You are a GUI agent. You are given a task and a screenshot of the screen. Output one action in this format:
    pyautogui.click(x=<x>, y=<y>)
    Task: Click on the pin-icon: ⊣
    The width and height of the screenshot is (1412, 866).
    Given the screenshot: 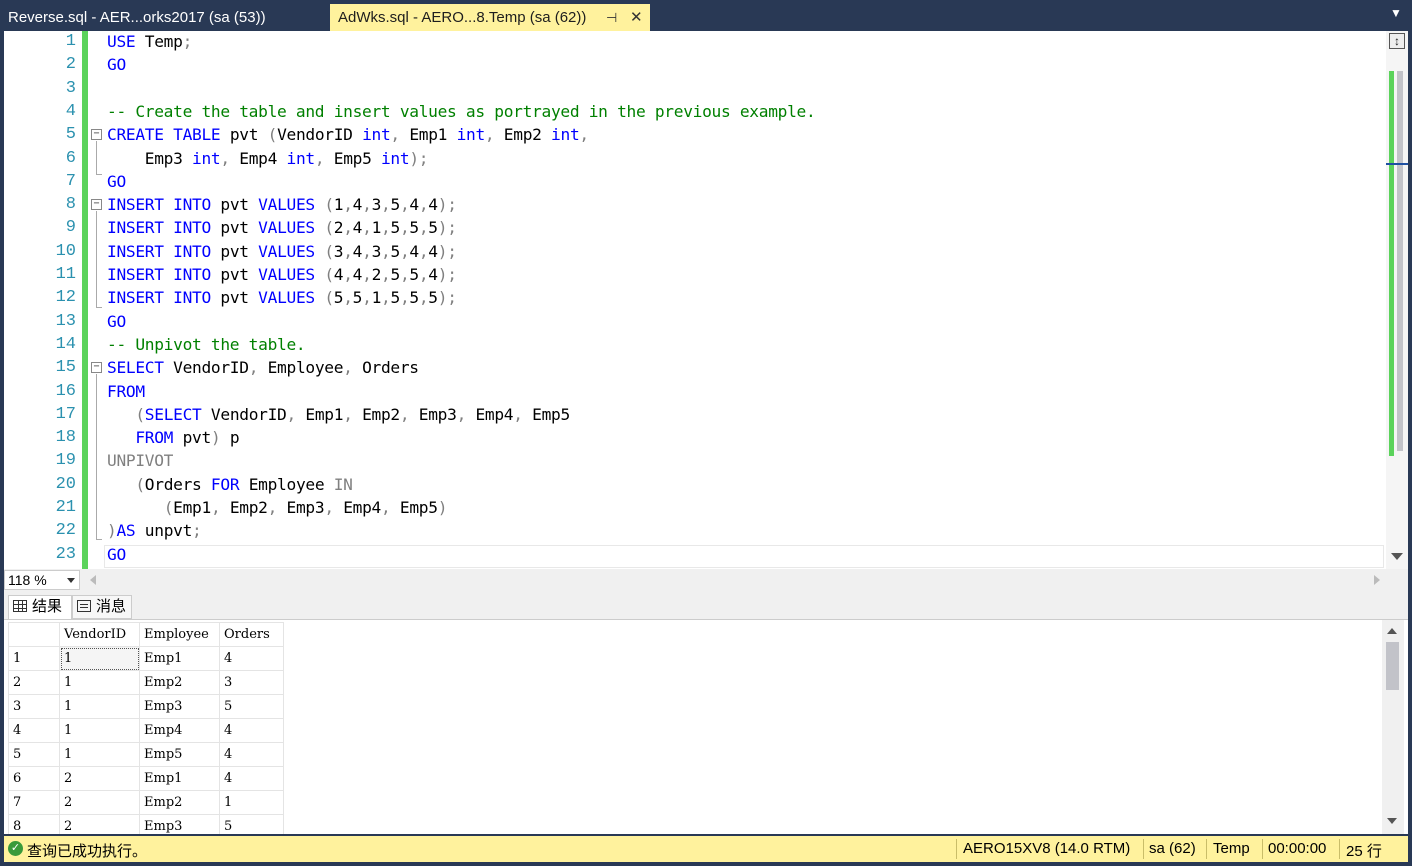 What is the action you would take?
    pyautogui.click(x=611, y=17)
    